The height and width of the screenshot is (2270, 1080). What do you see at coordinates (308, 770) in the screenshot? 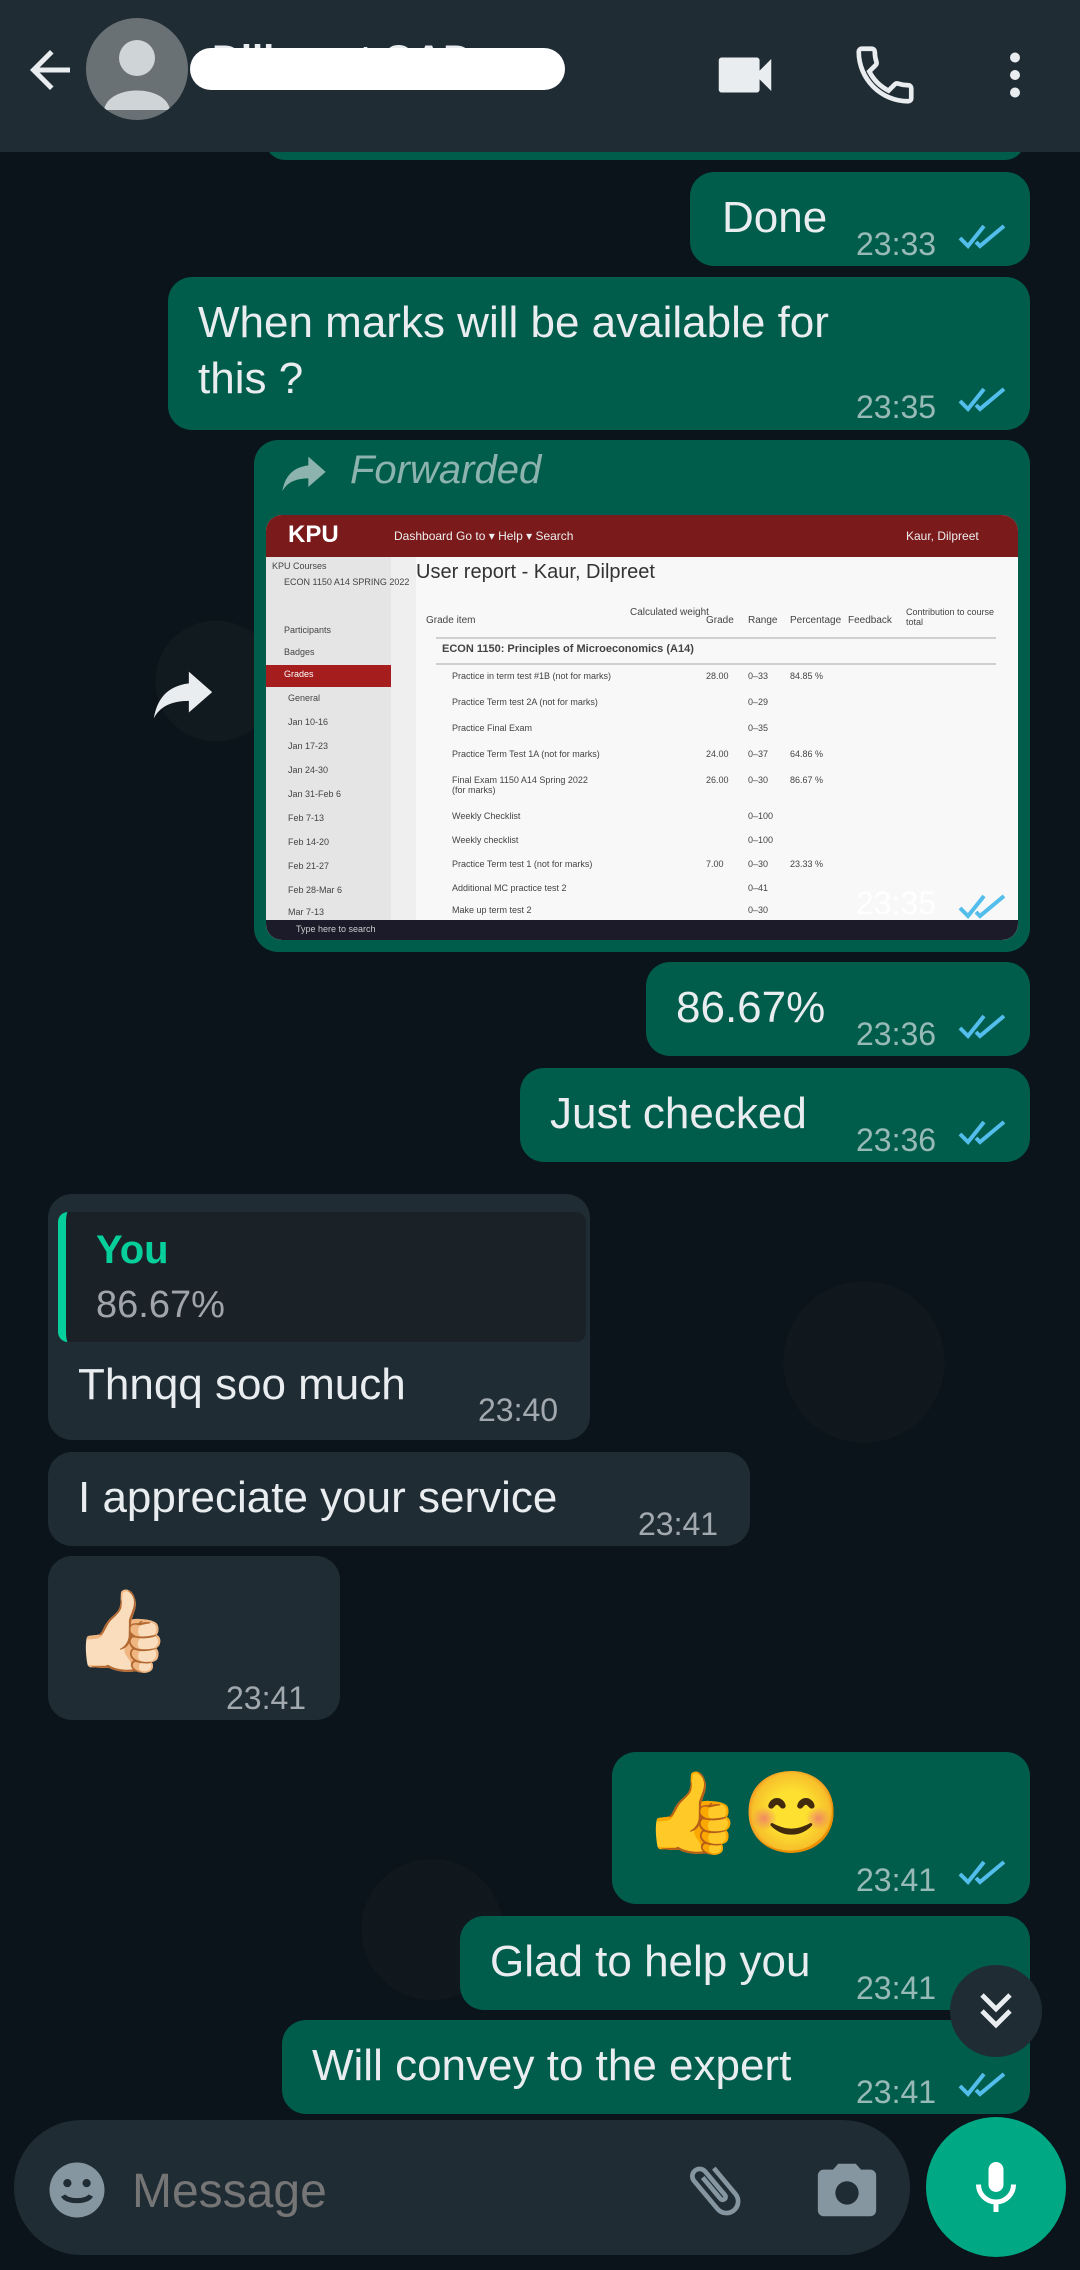
I see `lms-sidebar-item: Jan 24-30` at bounding box center [308, 770].